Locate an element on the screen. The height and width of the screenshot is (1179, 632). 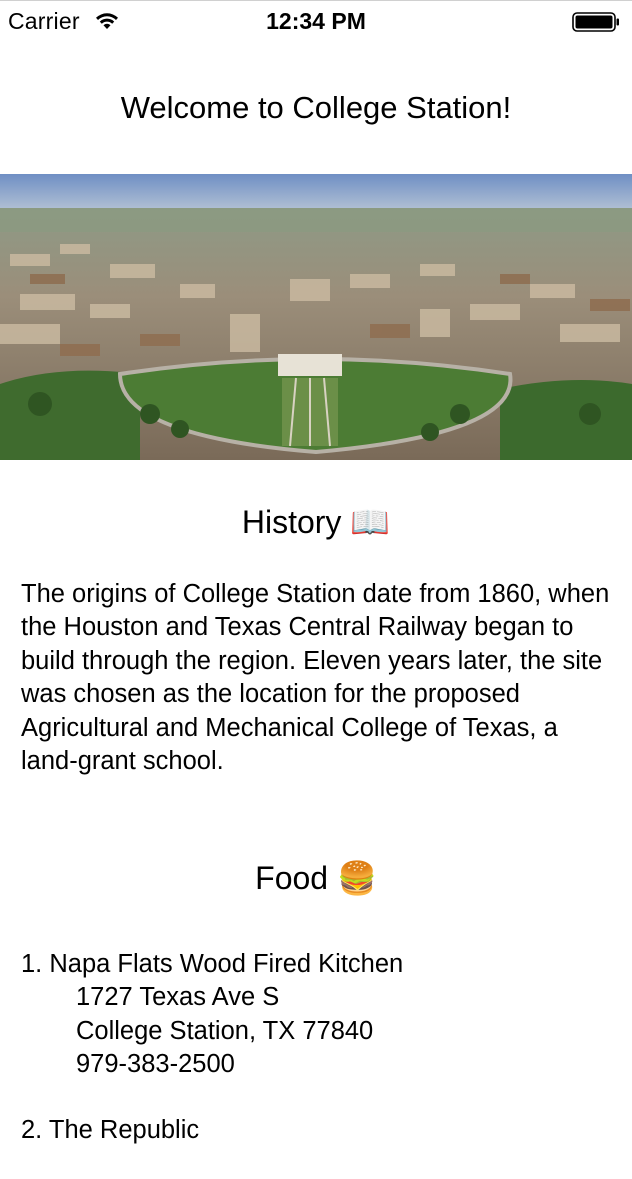
food-heading: Food 🍔 is located at coordinates (316, 878).